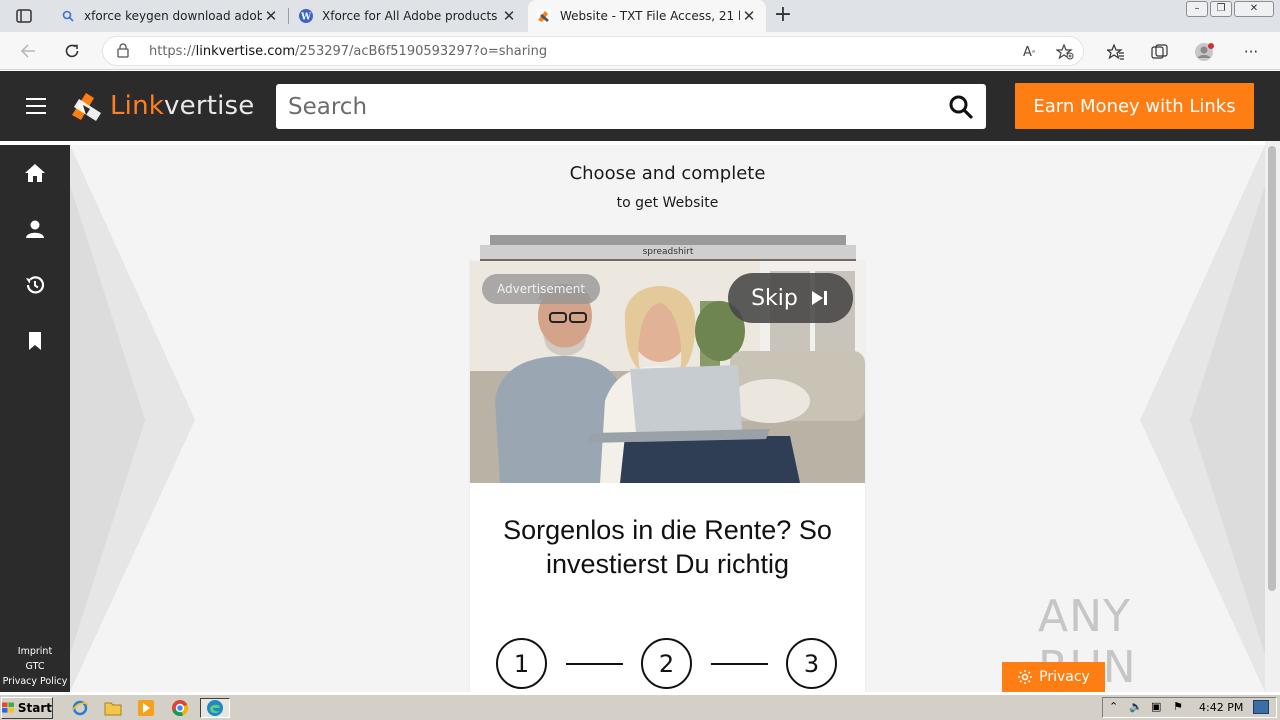  What do you see at coordinates (215, 708) in the screenshot?
I see `edge-icon` at bounding box center [215, 708].